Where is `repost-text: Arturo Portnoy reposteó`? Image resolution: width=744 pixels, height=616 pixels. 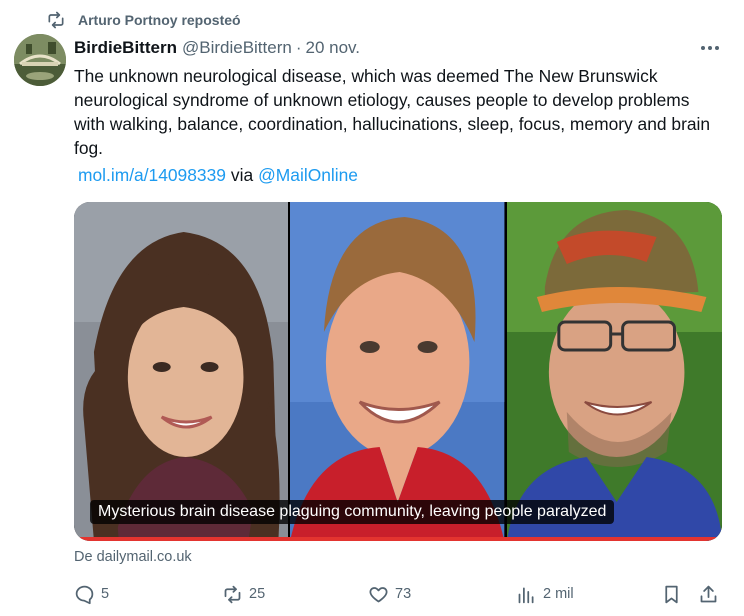
repost-text: Arturo Portnoy reposteó is located at coordinates (159, 20).